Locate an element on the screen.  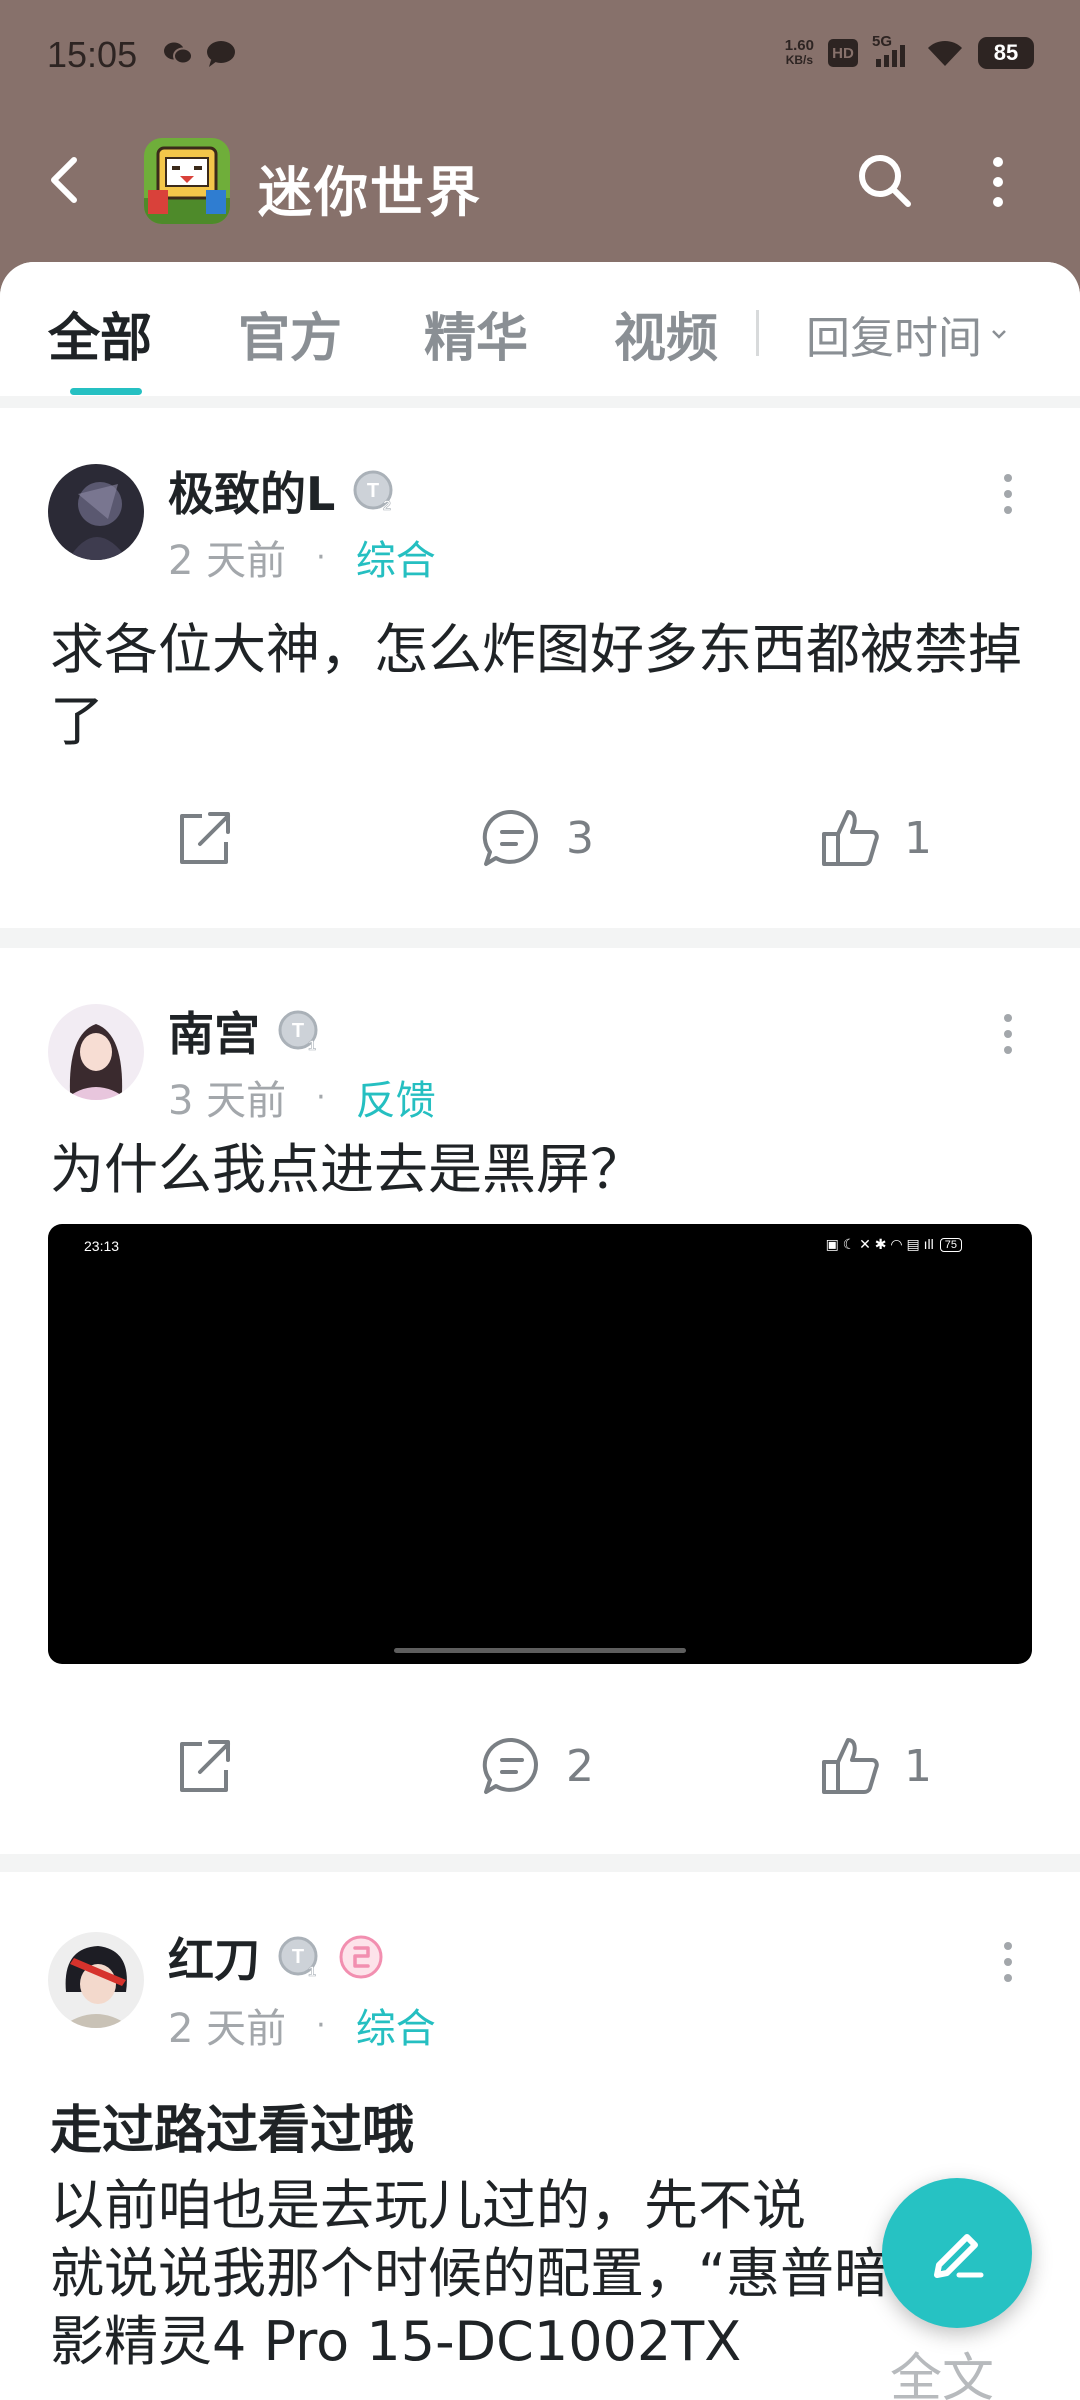
tab-featured: 精华 is located at coordinates (476, 333).